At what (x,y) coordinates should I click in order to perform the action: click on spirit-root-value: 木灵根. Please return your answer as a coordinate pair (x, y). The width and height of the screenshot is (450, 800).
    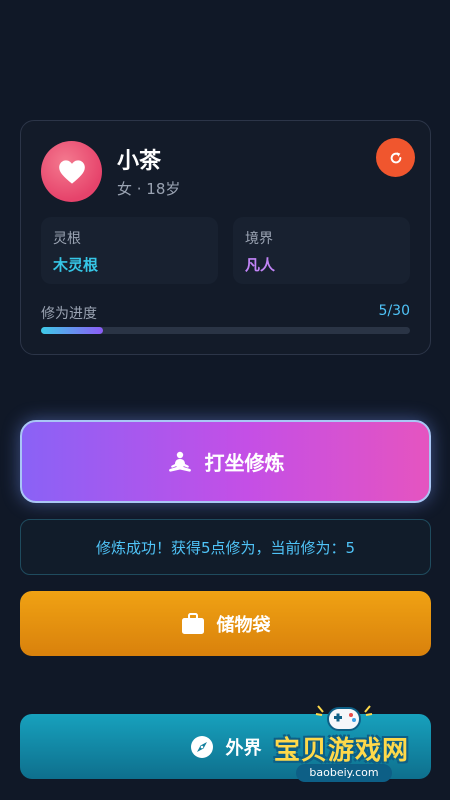
    Looking at the image, I should click on (76, 265).